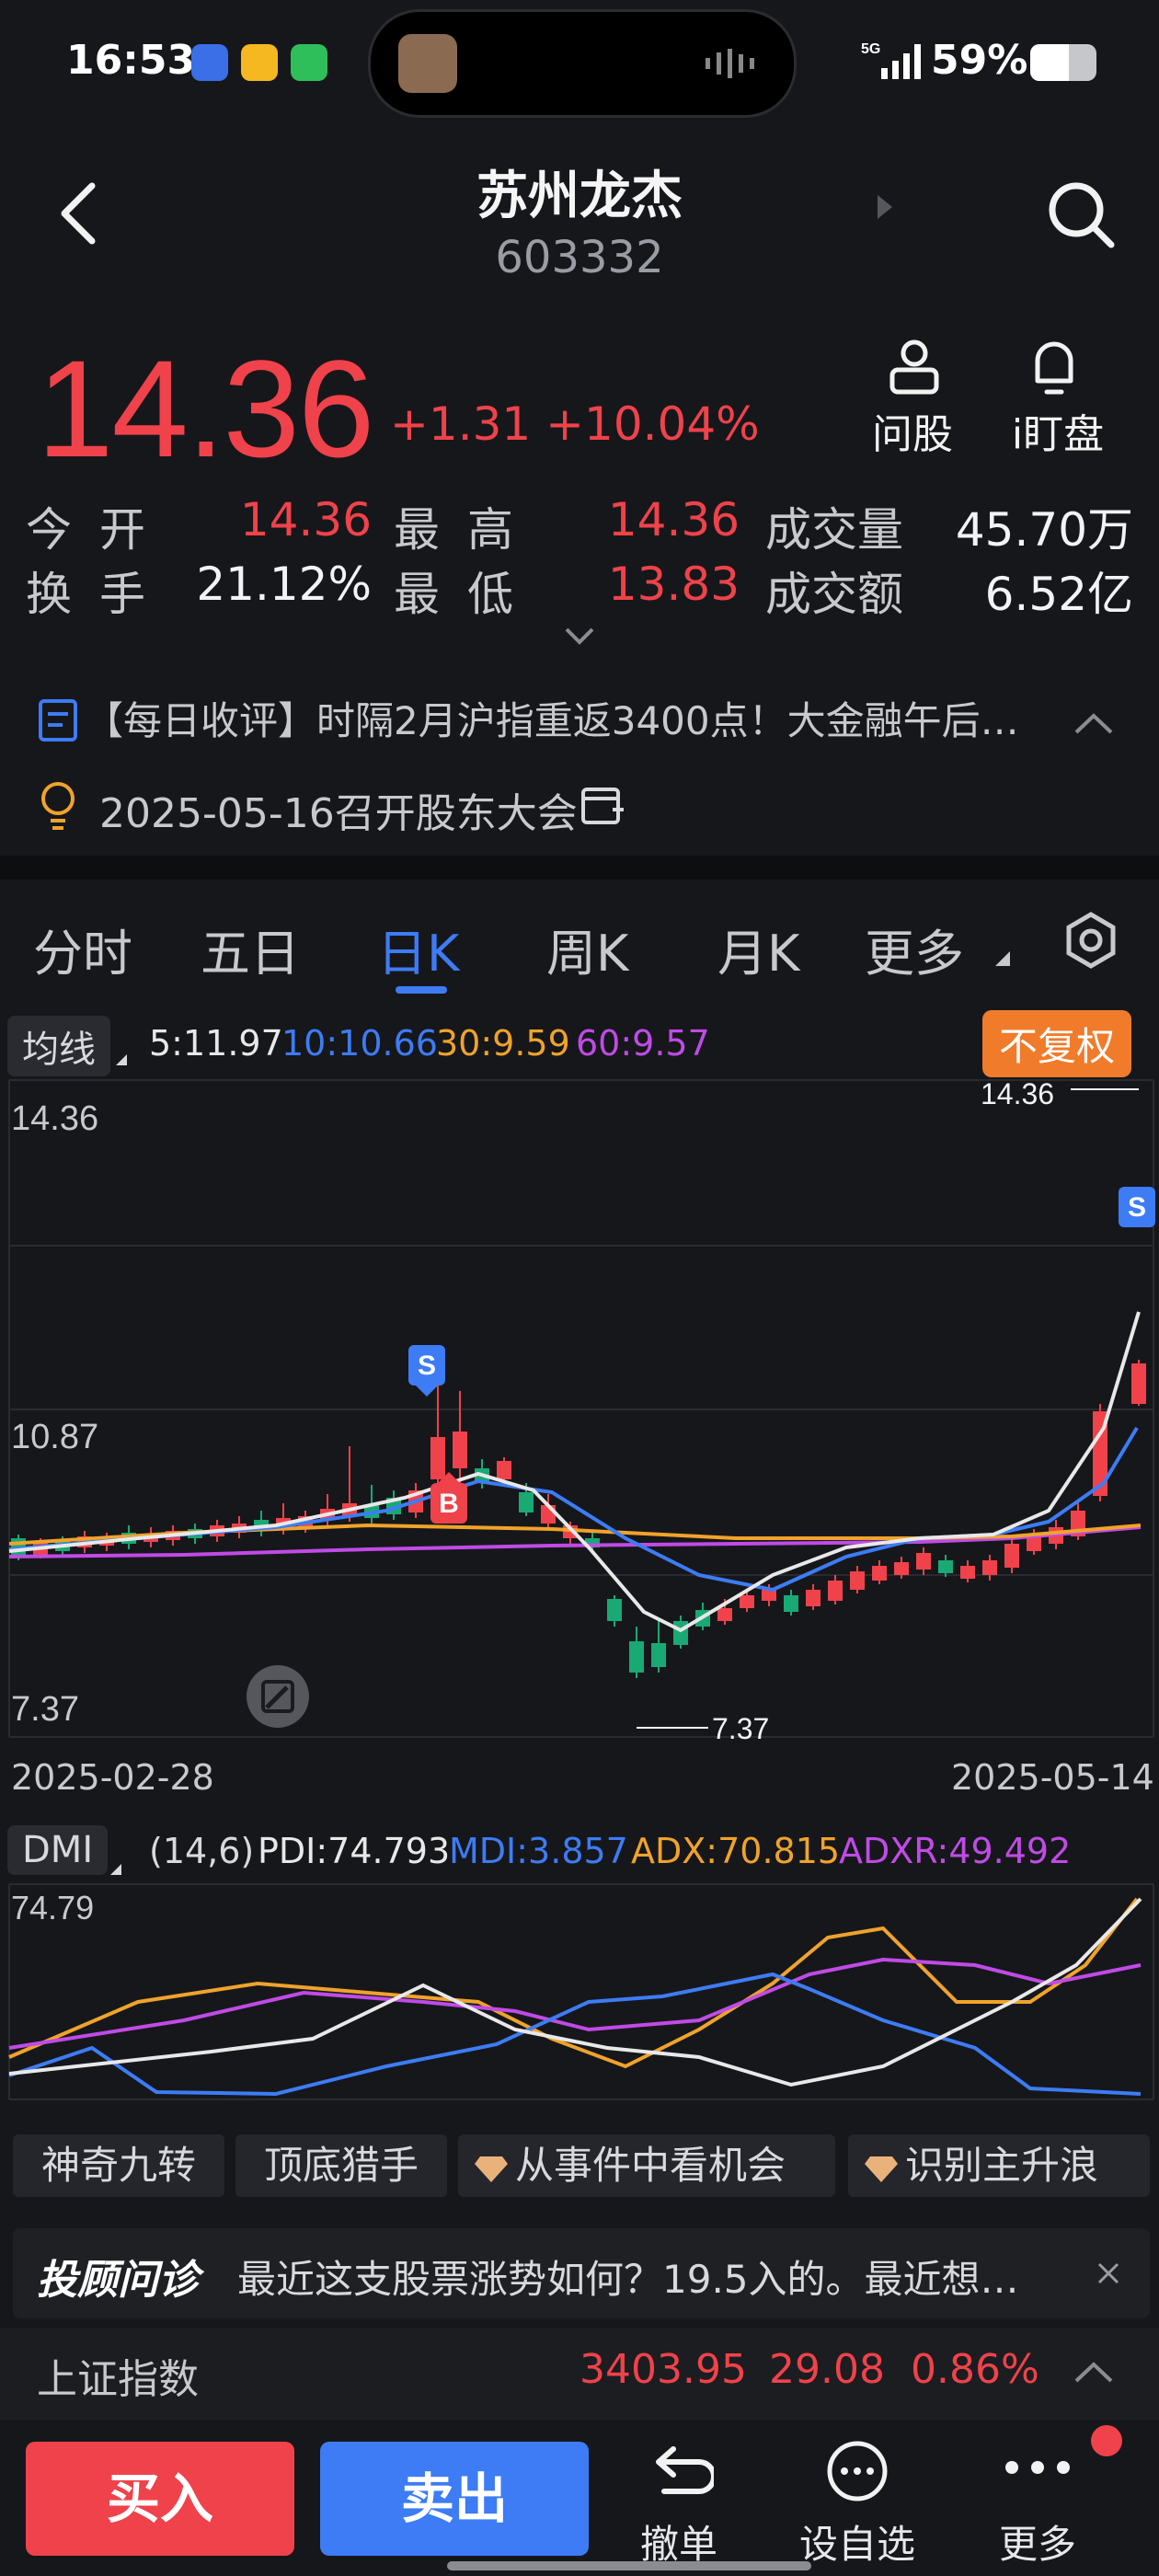 This screenshot has width=1159, height=2576. I want to click on signal-icon: 5G, so click(891, 60).